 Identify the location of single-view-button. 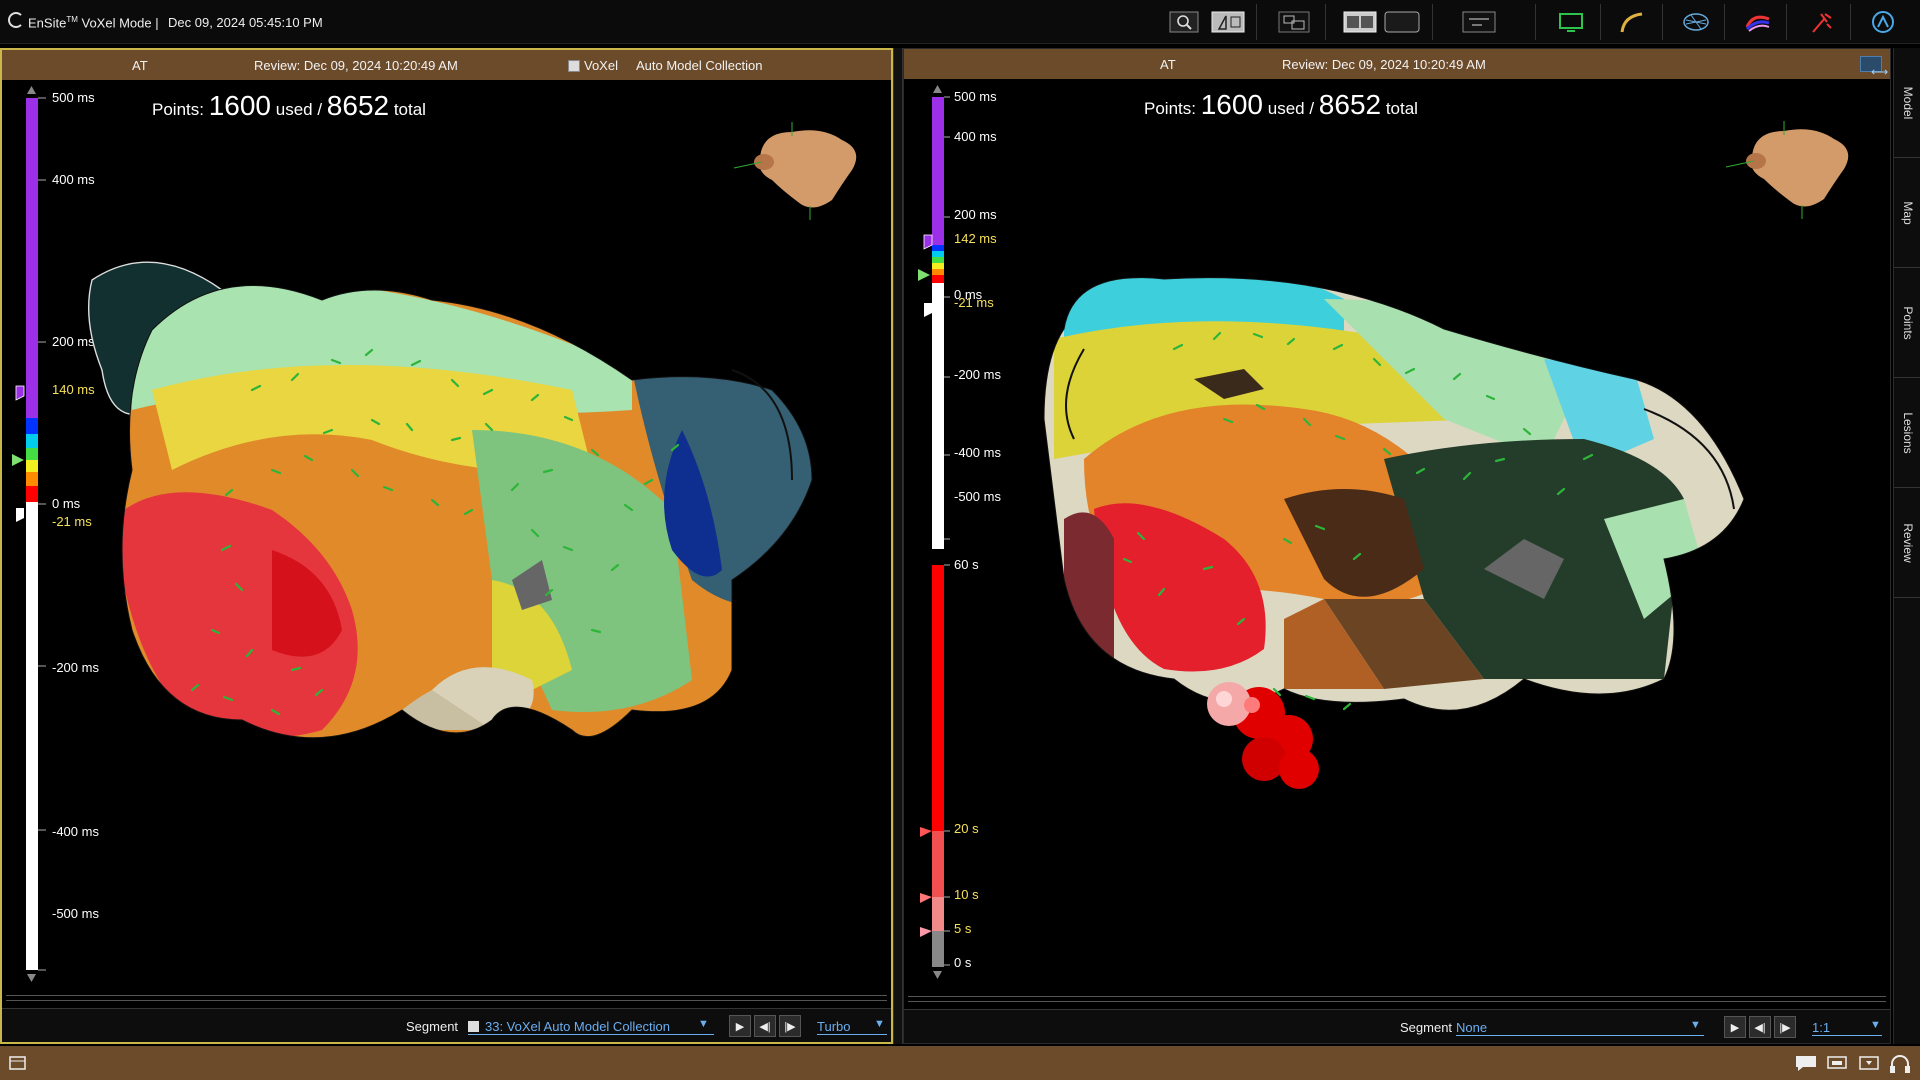
(1402, 22).